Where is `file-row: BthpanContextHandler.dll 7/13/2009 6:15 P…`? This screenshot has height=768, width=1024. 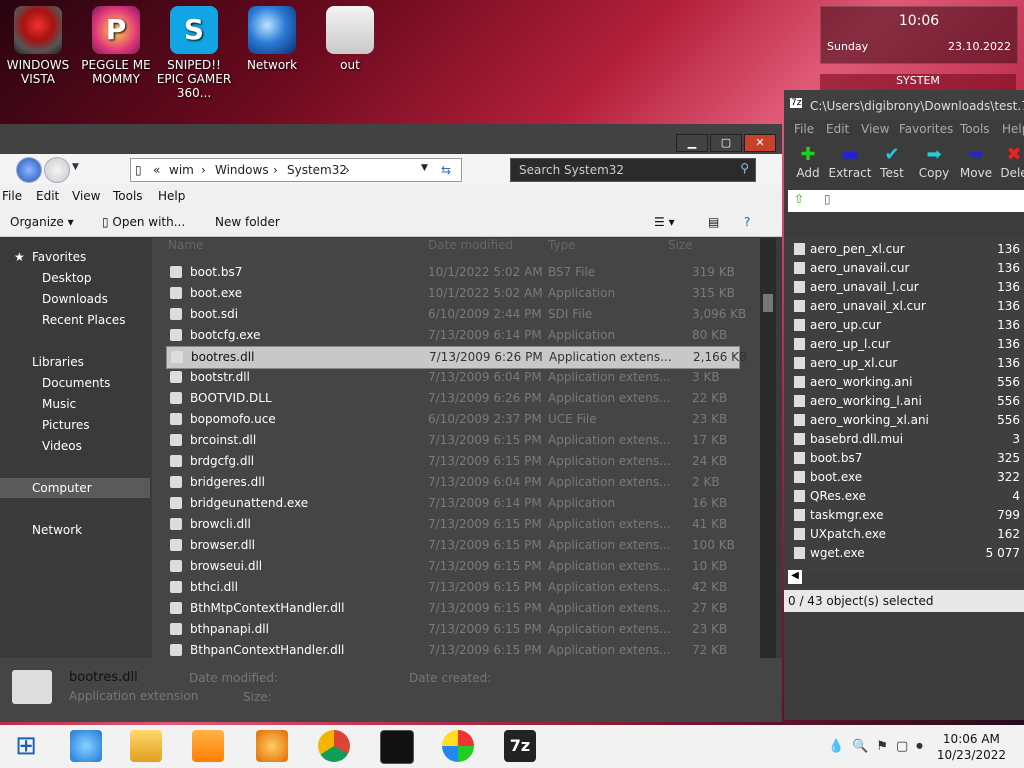 file-row: BthpanContextHandler.dll 7/13/2009 6:15 P… is located at coordinates (452, 649).